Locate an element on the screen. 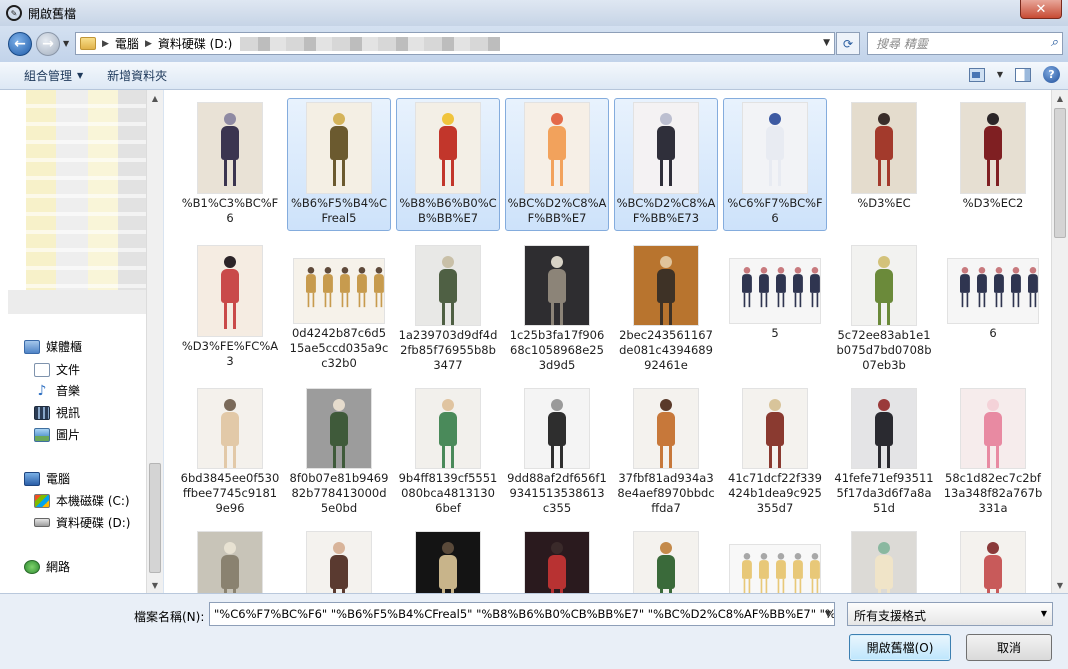  document-icon is located at coordinates (42, 369).